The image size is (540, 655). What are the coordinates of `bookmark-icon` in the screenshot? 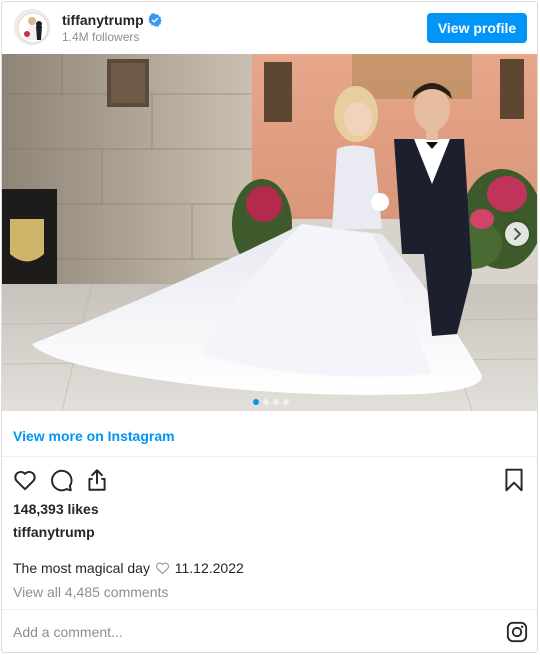 It's located at (514, 480).